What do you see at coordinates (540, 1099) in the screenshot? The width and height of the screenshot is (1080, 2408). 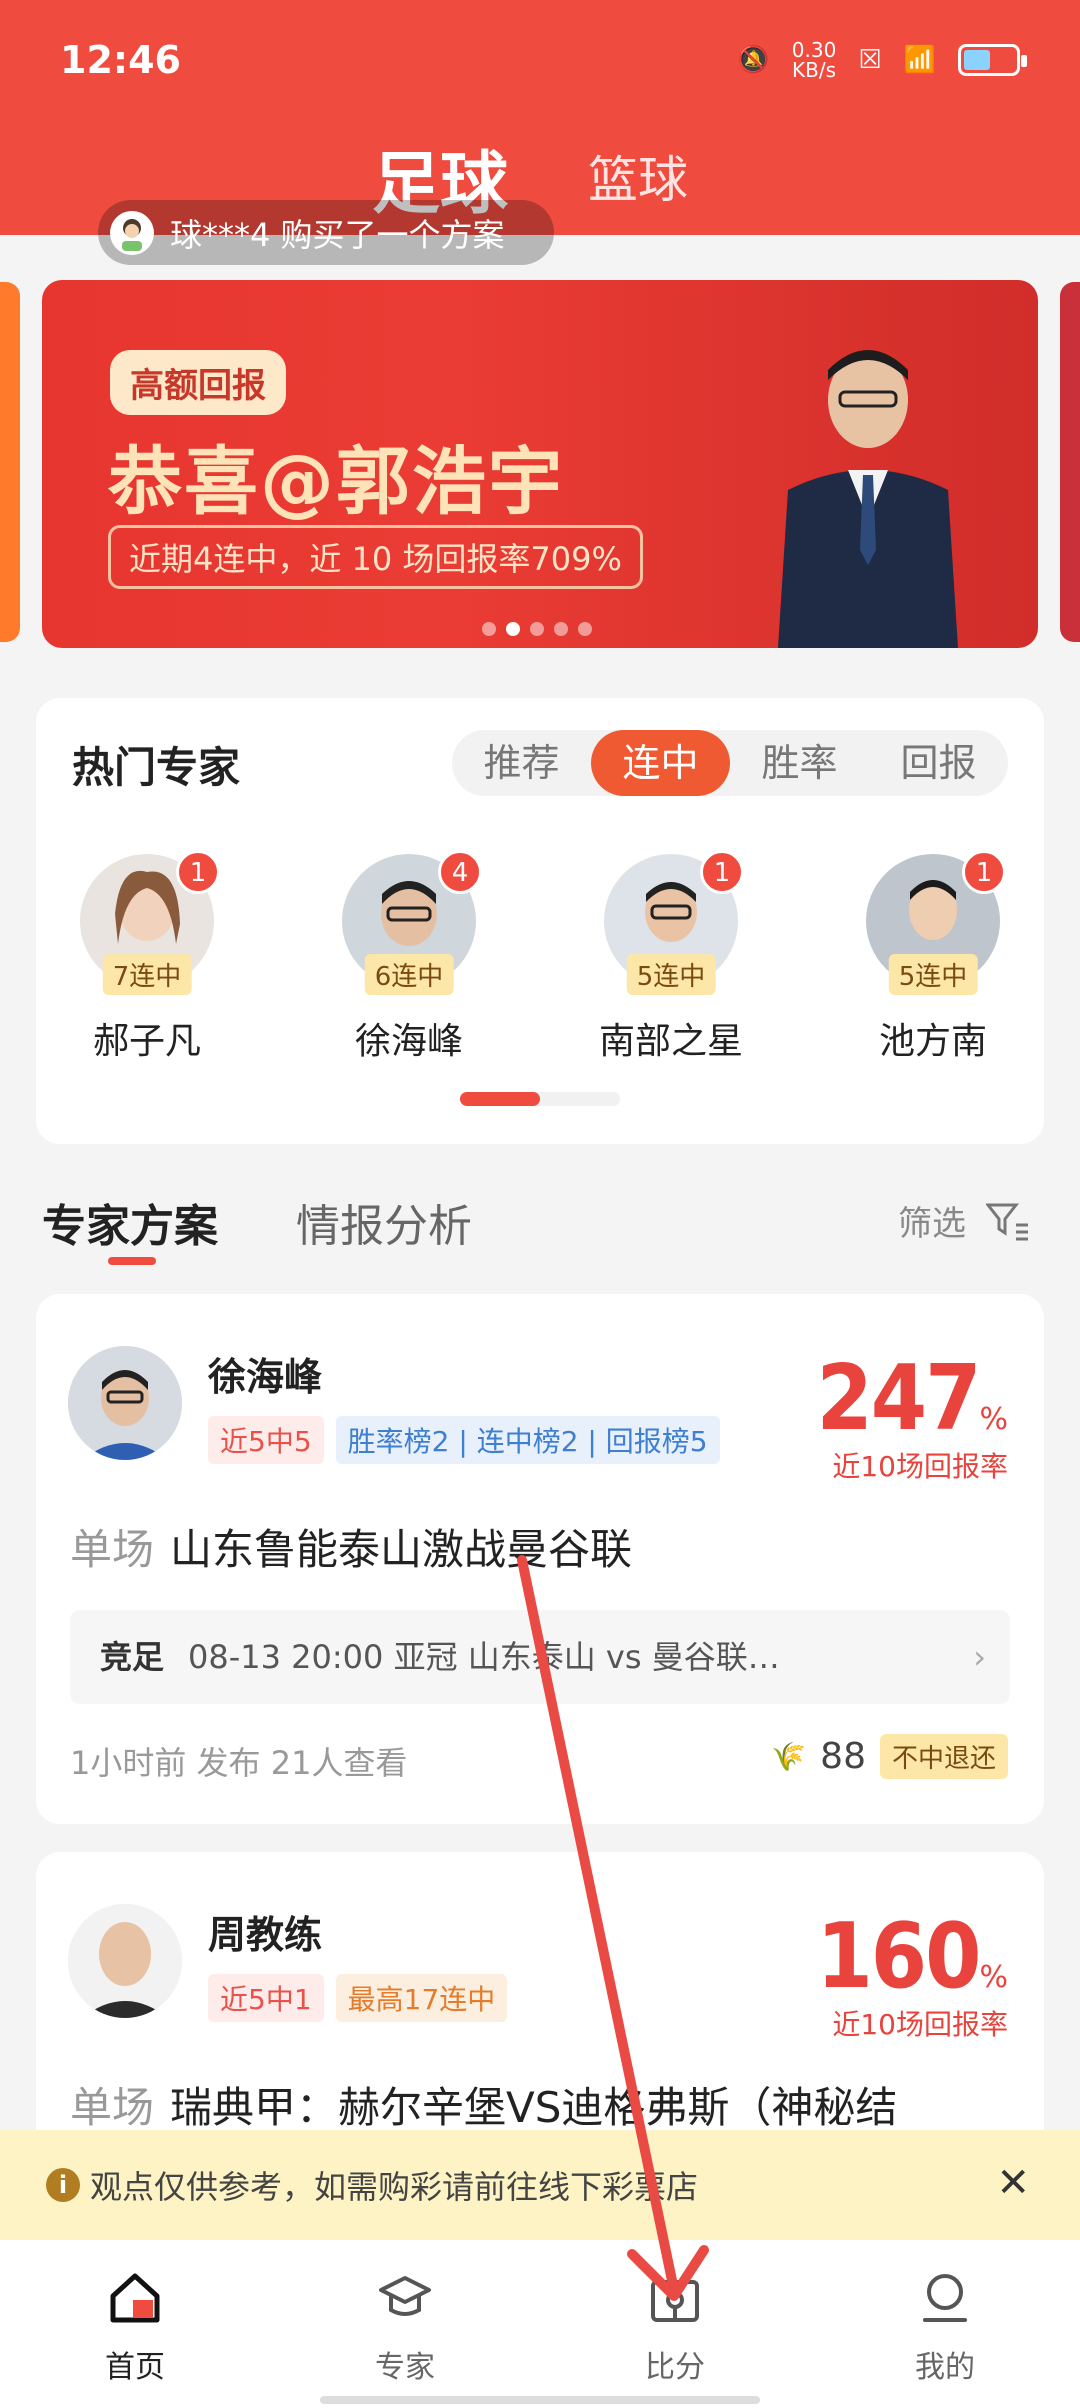 I see `expert-scroll-indicator` at bounding box center [540, 1099].